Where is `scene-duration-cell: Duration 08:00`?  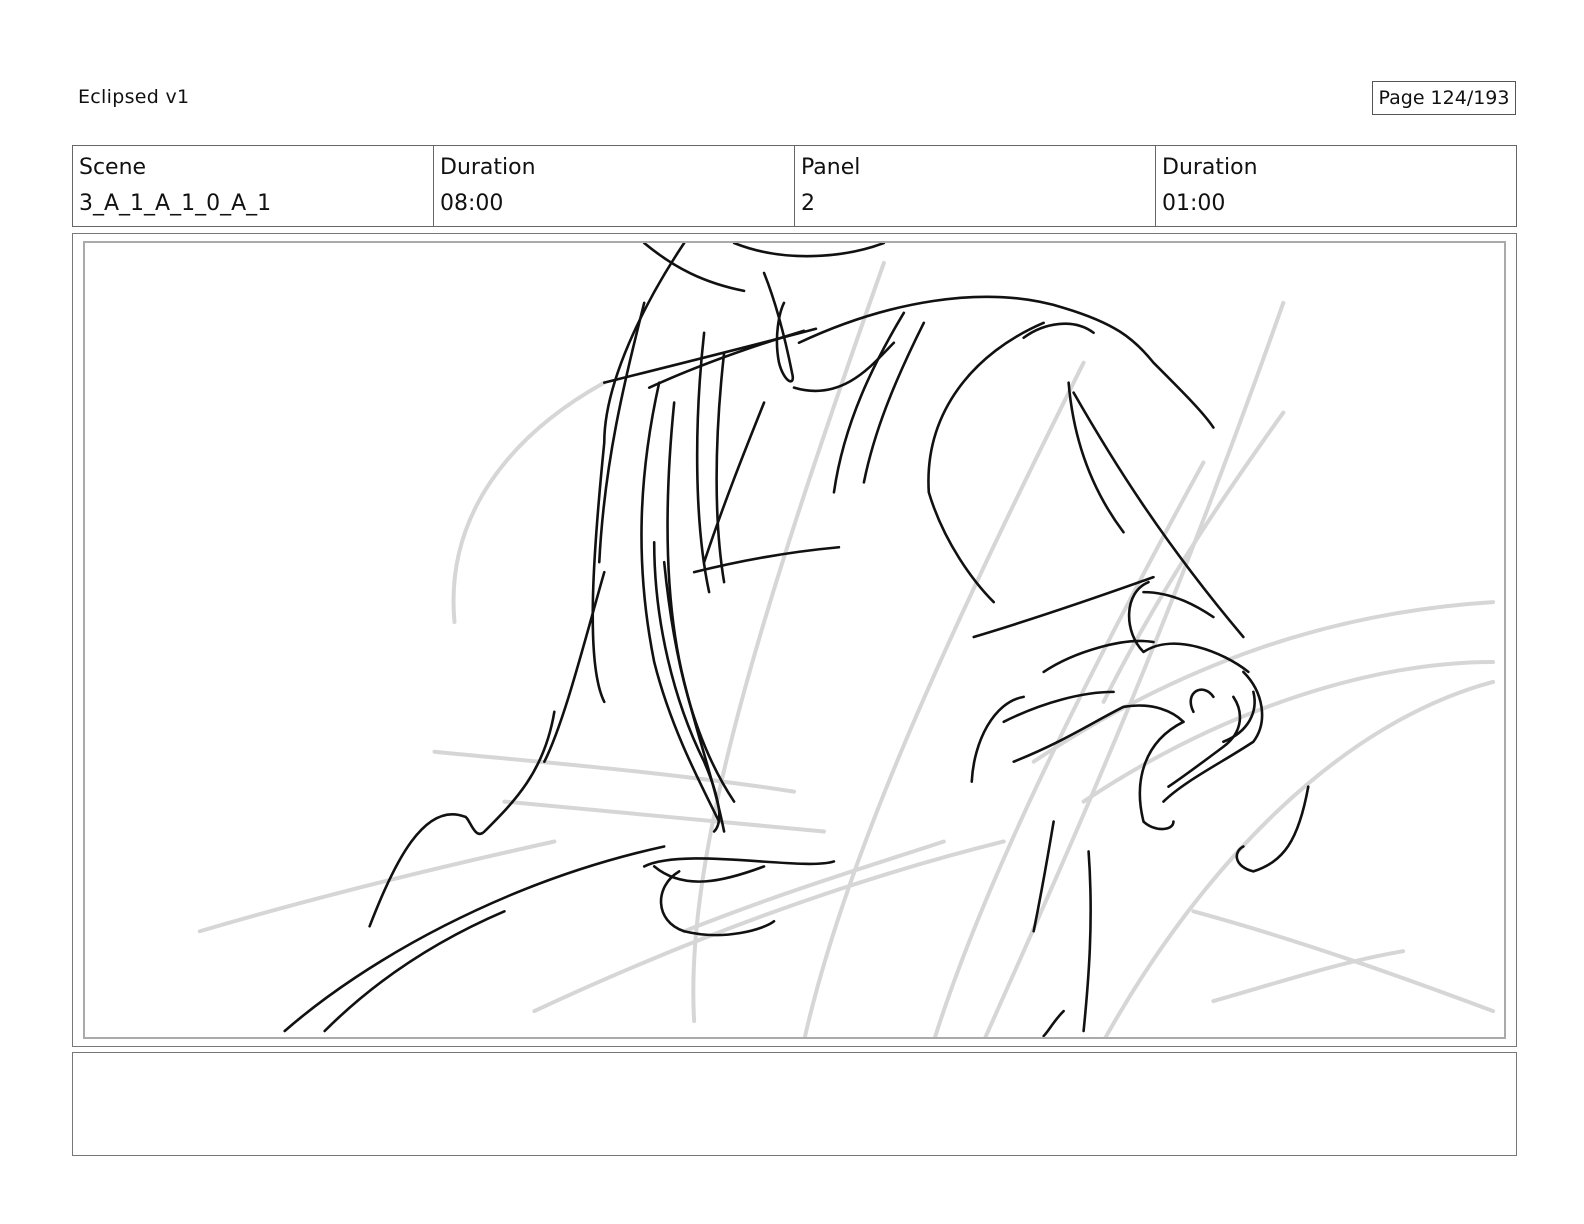
scene-duration-cell: Duration 08:00 is located at coordinates (614, 186).